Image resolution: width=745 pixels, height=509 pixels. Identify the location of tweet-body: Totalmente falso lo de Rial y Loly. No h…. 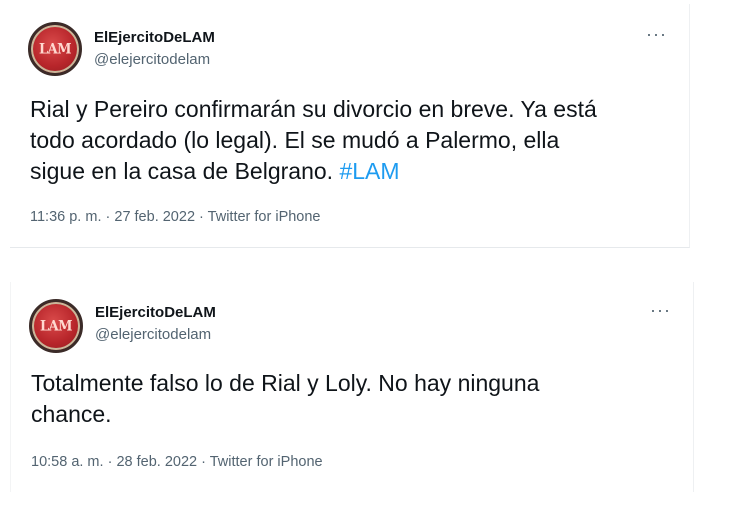
(285, 398).